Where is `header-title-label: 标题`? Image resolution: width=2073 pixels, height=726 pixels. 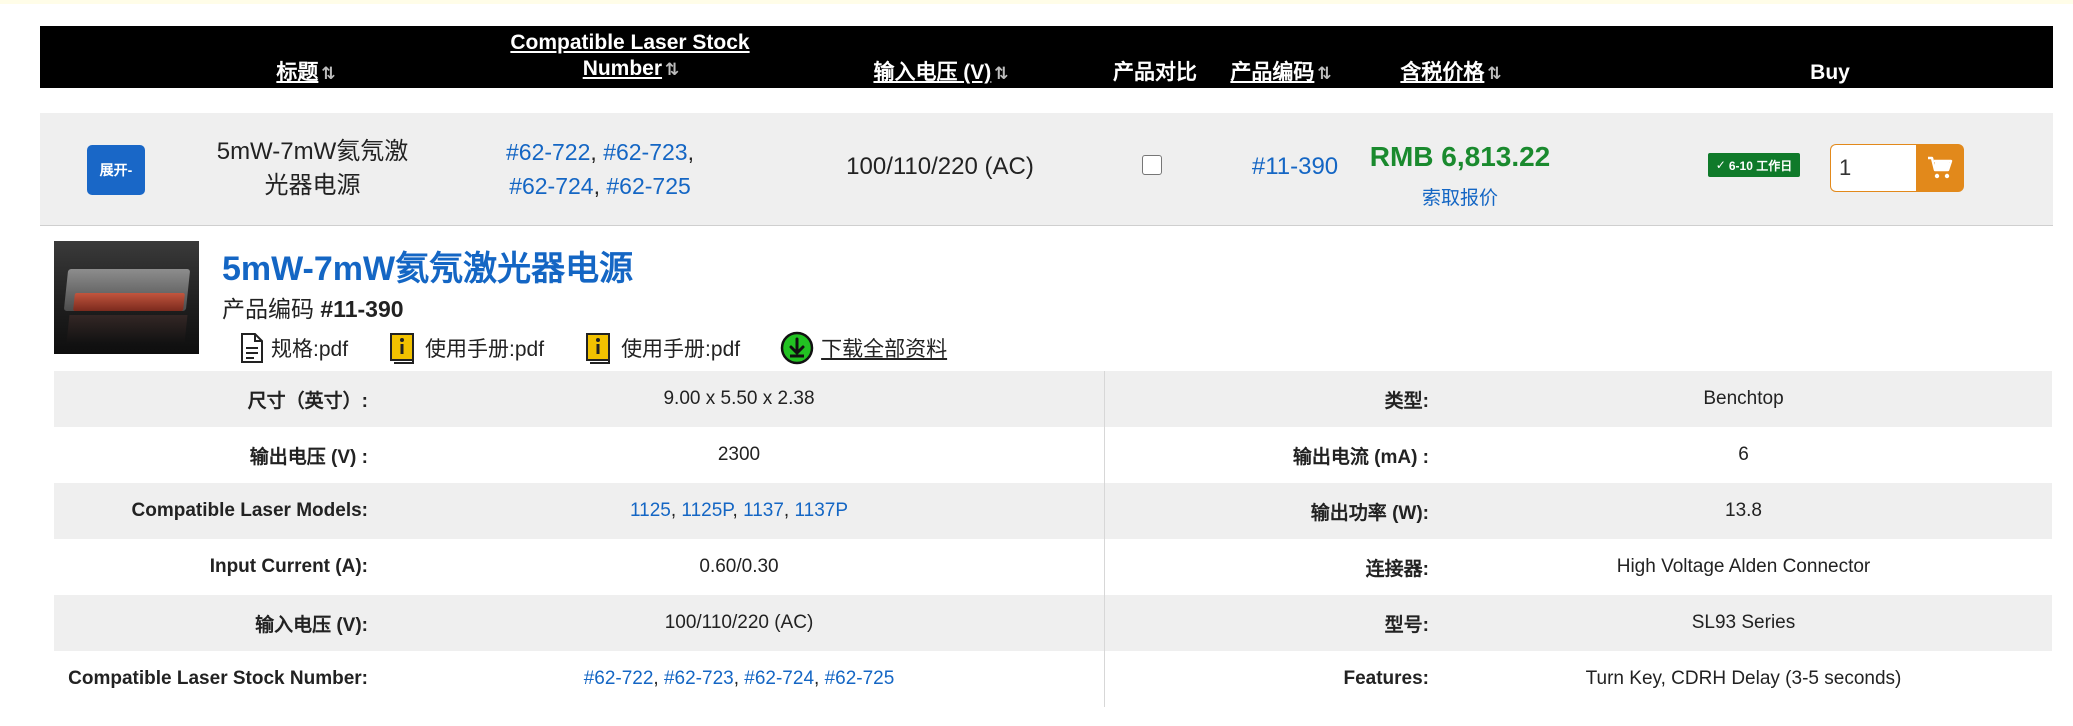
header-title-label: 标题 is located at coordinates (297, 72).